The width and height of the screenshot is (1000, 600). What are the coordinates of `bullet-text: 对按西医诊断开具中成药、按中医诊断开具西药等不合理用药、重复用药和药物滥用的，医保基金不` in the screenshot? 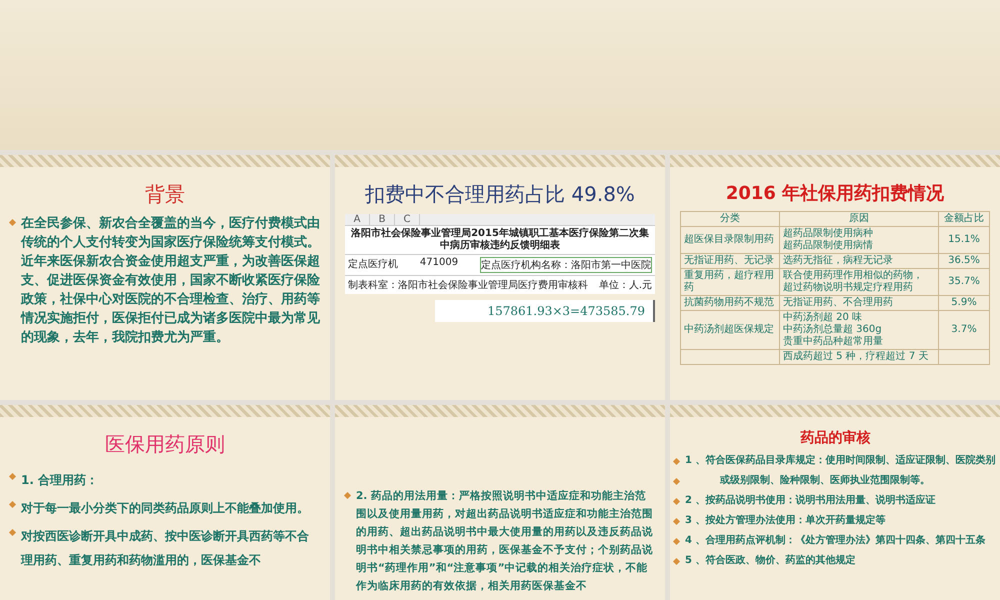 It's located at (165, 548).